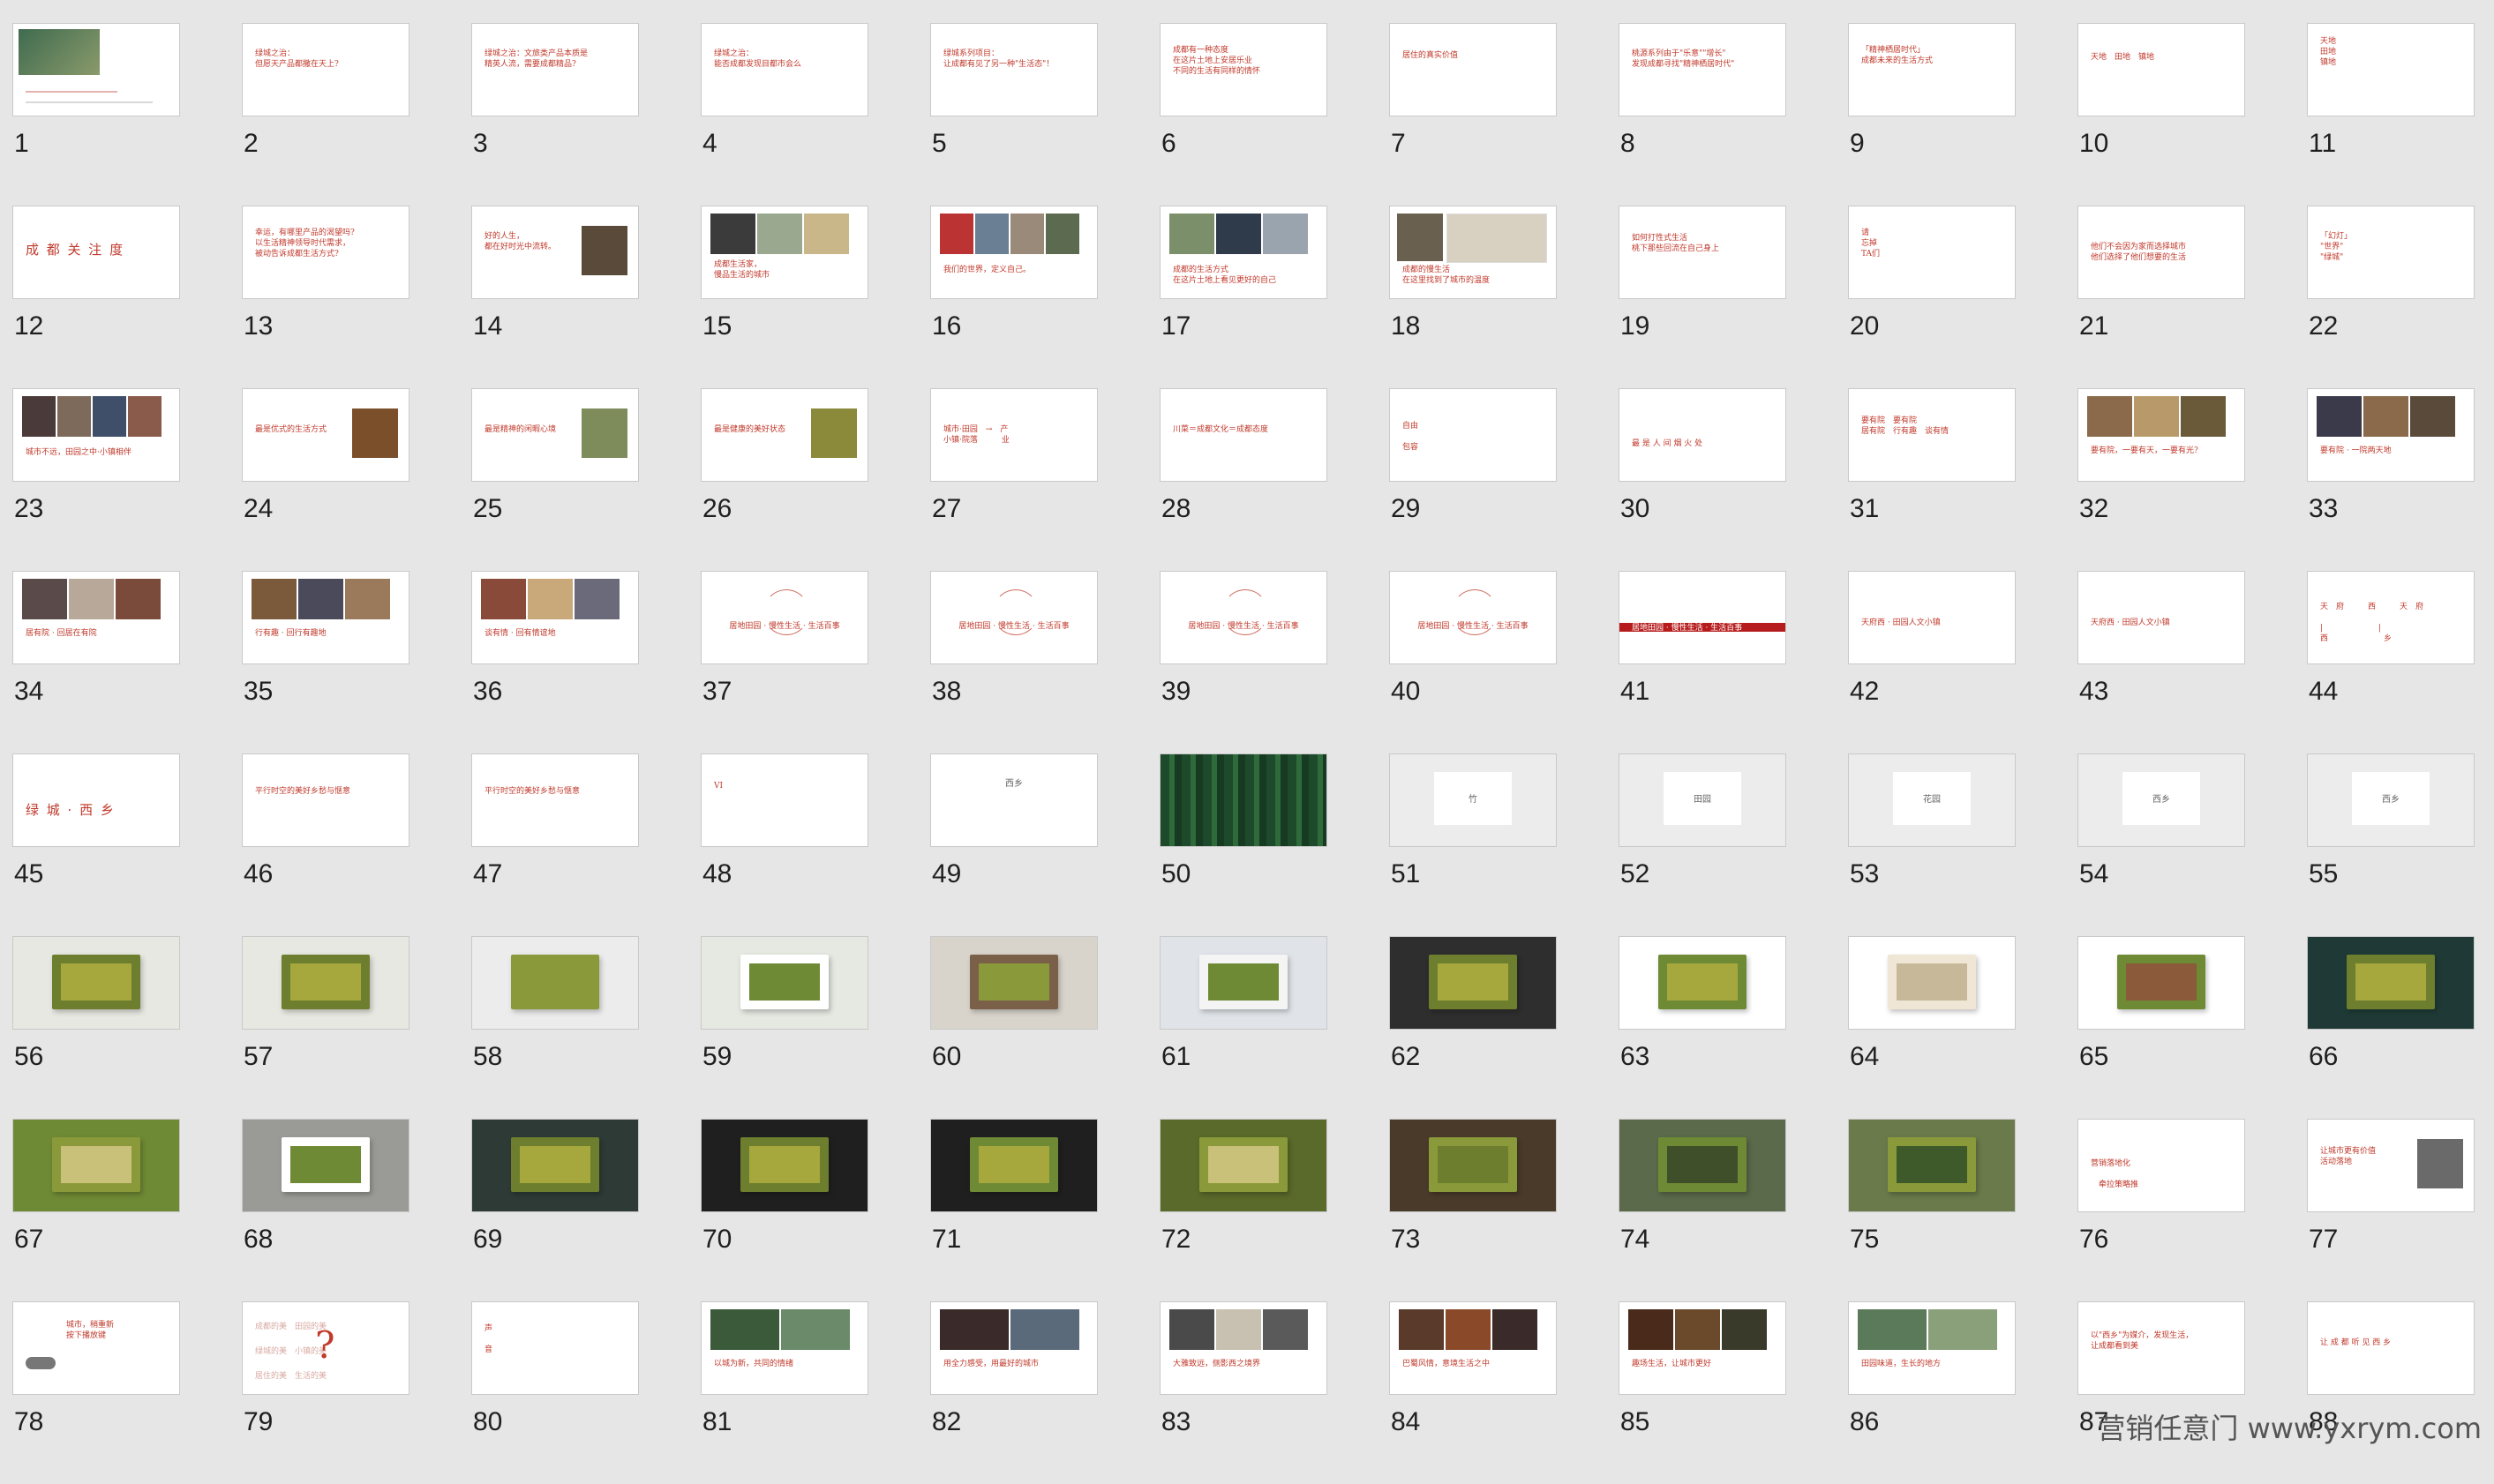  What do you see at coordinates (1932, 800) in the screenshot?
I see `slide-preview: 花园` at bounding box center [1932, 800].